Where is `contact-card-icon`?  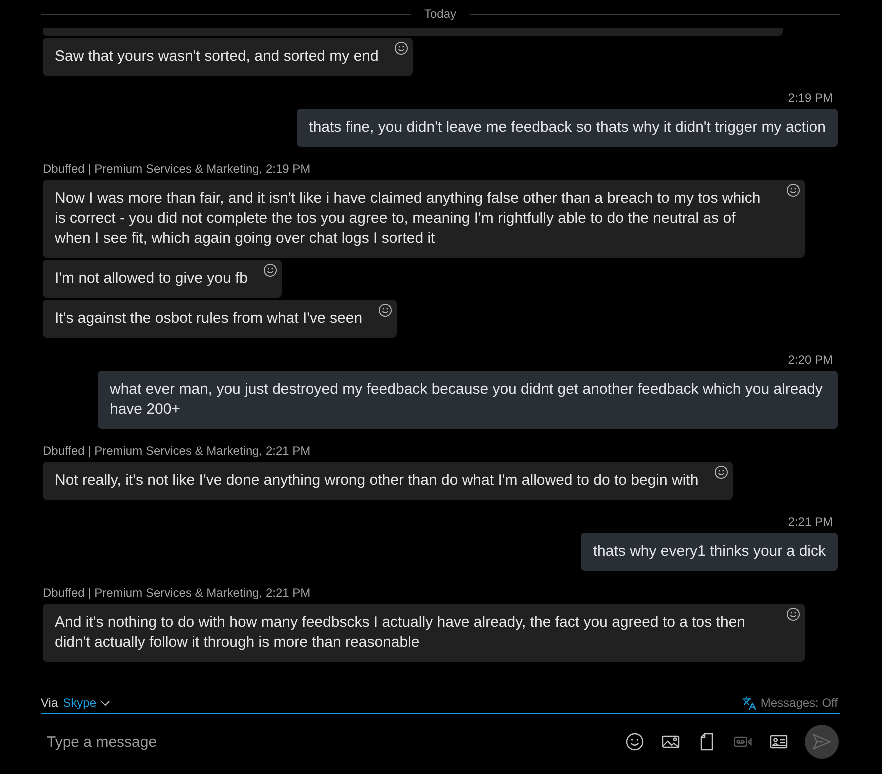 contact-card-icon is located at coordinates (779, 742).